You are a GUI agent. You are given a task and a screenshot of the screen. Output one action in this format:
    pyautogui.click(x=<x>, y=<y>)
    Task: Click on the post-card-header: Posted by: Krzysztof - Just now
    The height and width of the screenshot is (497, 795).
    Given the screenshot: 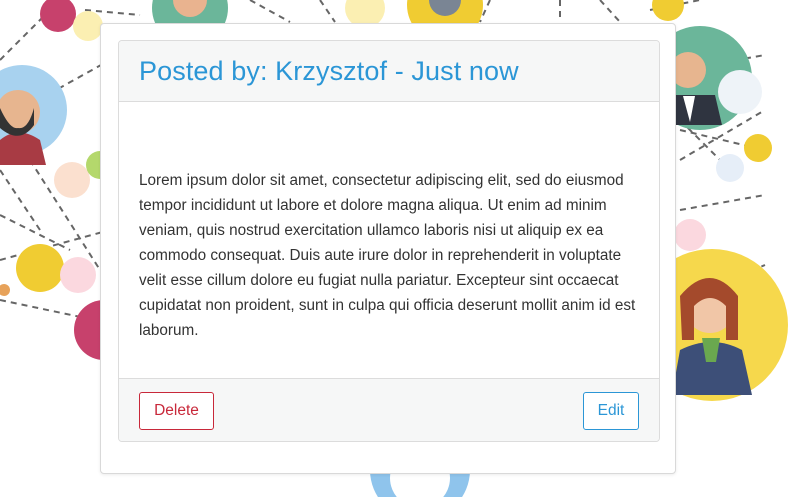 What is the action you would take?
    pyautogui.click(x=389, y=71)
    